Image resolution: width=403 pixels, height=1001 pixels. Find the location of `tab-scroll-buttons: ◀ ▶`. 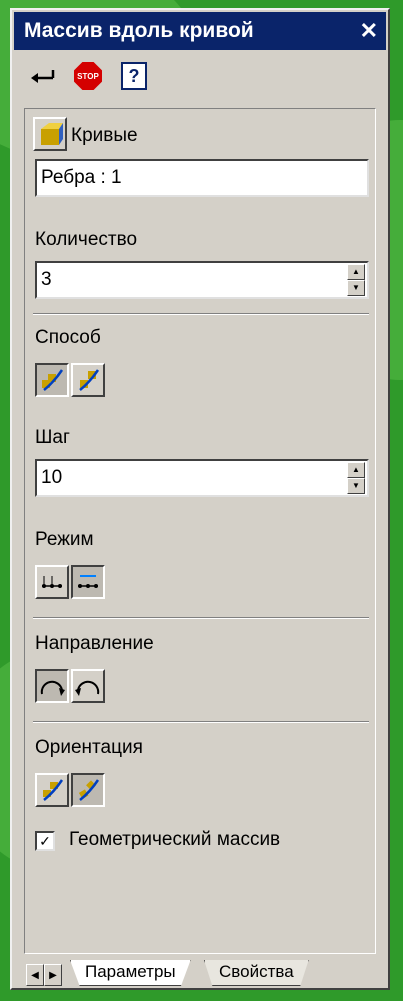

tab-scroll-buttons: ◀ ▶ is located at coordinates (44, 975).